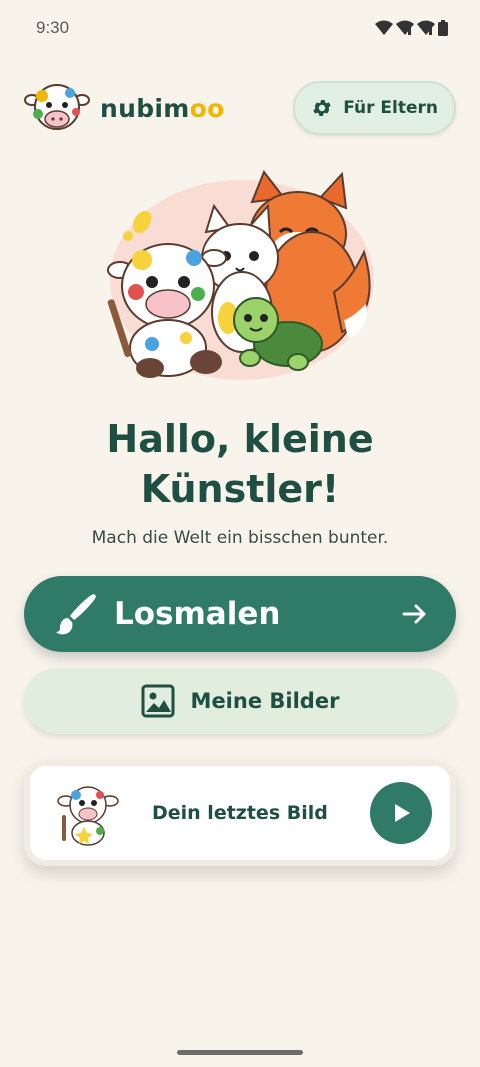  Describe the element at coordinates (240, 538) in the screenshot. I see `page-subtitle: Mach die Welt ein bisschen bunter.` at that location.